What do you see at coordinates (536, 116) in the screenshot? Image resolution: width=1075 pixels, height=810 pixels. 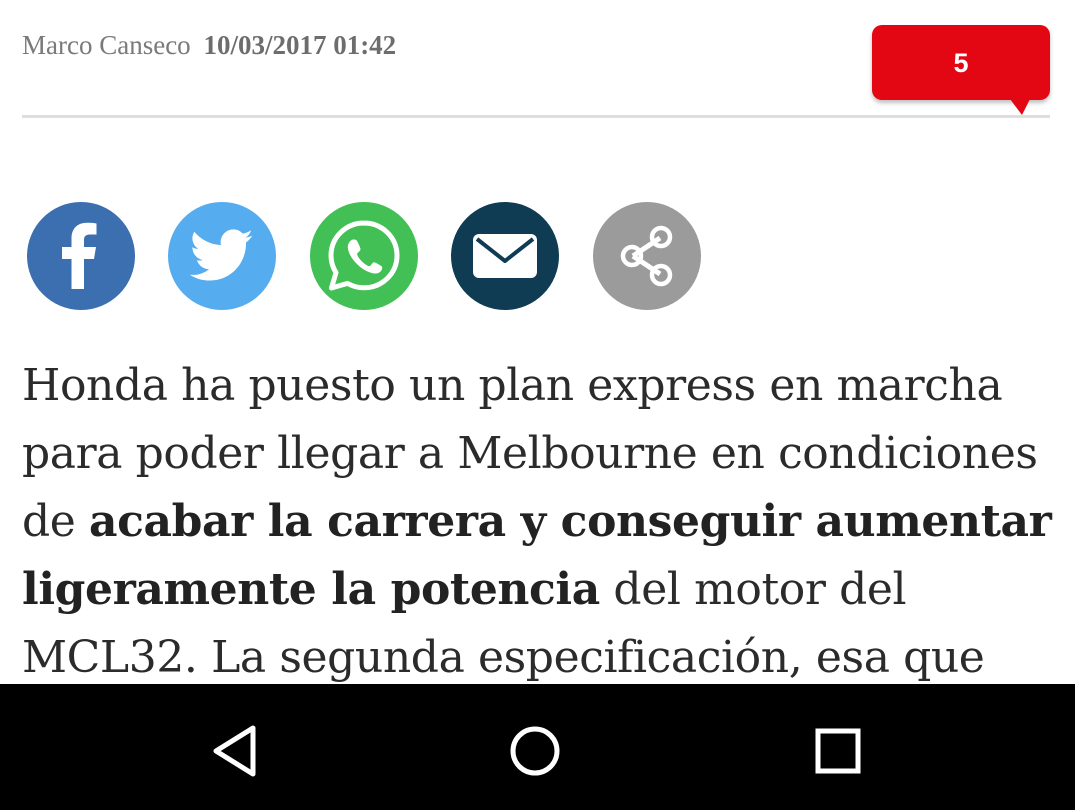 I see `header-divider` at bounding box center [536, 116].